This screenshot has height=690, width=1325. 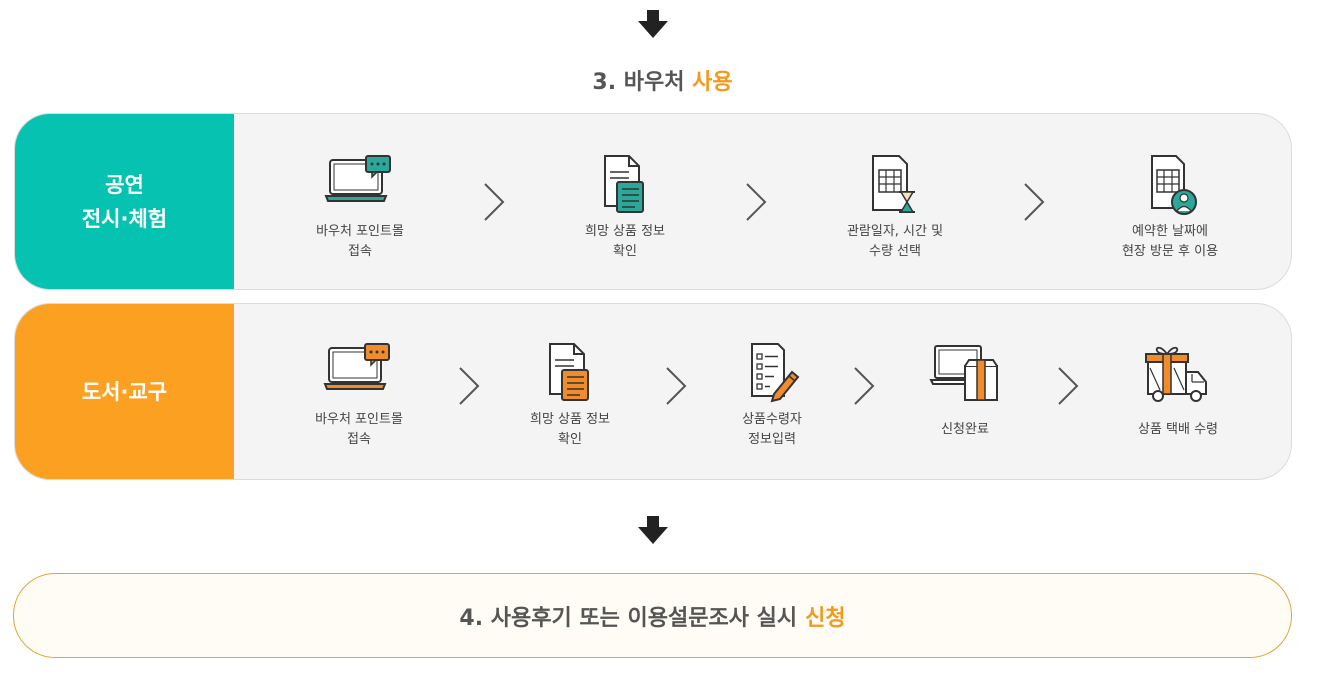 I want to click on gift-truck-icon, so click(x=1176, y=374).